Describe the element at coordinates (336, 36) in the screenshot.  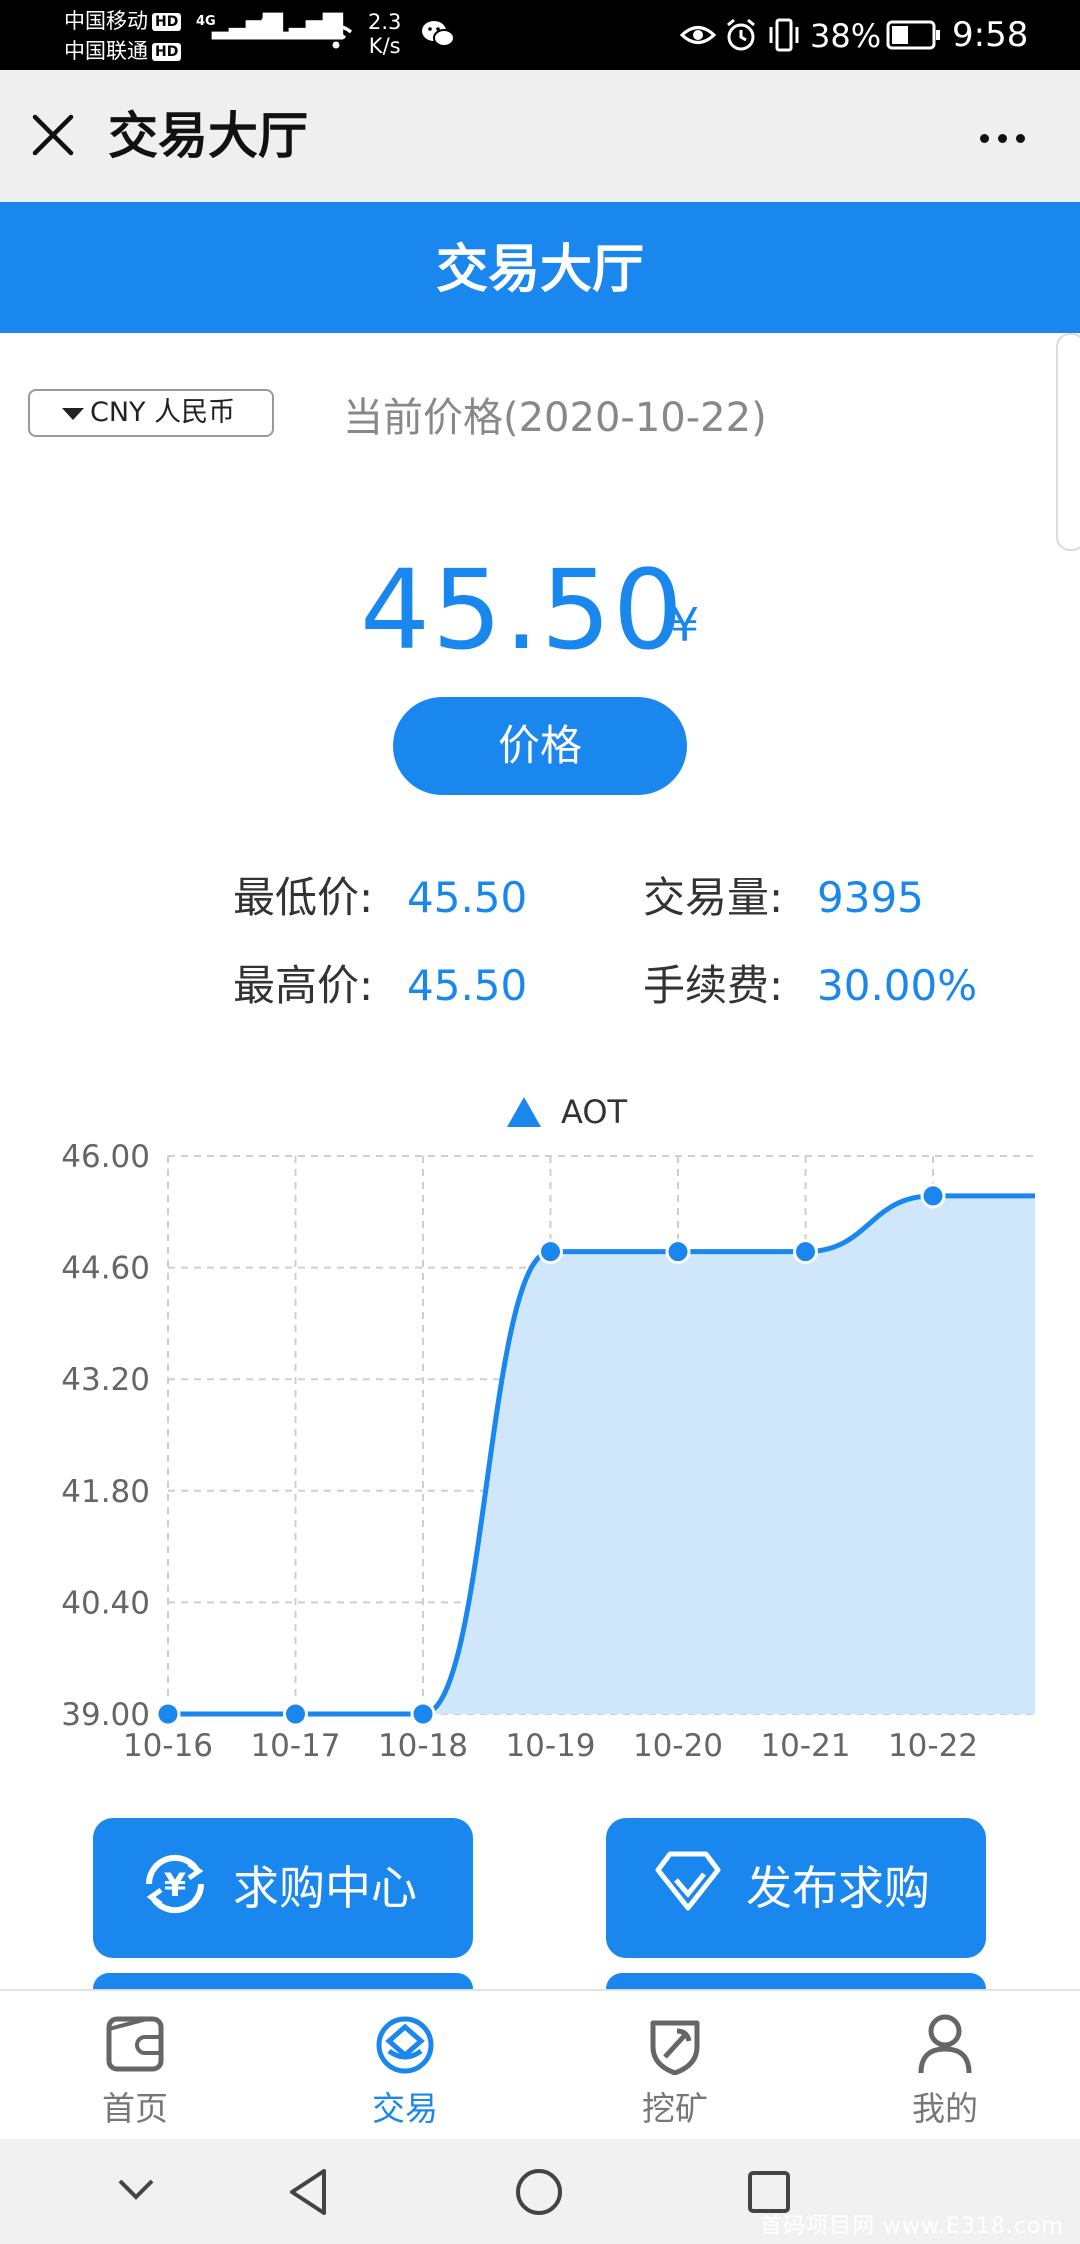
I see `wifi-icon` at that location.